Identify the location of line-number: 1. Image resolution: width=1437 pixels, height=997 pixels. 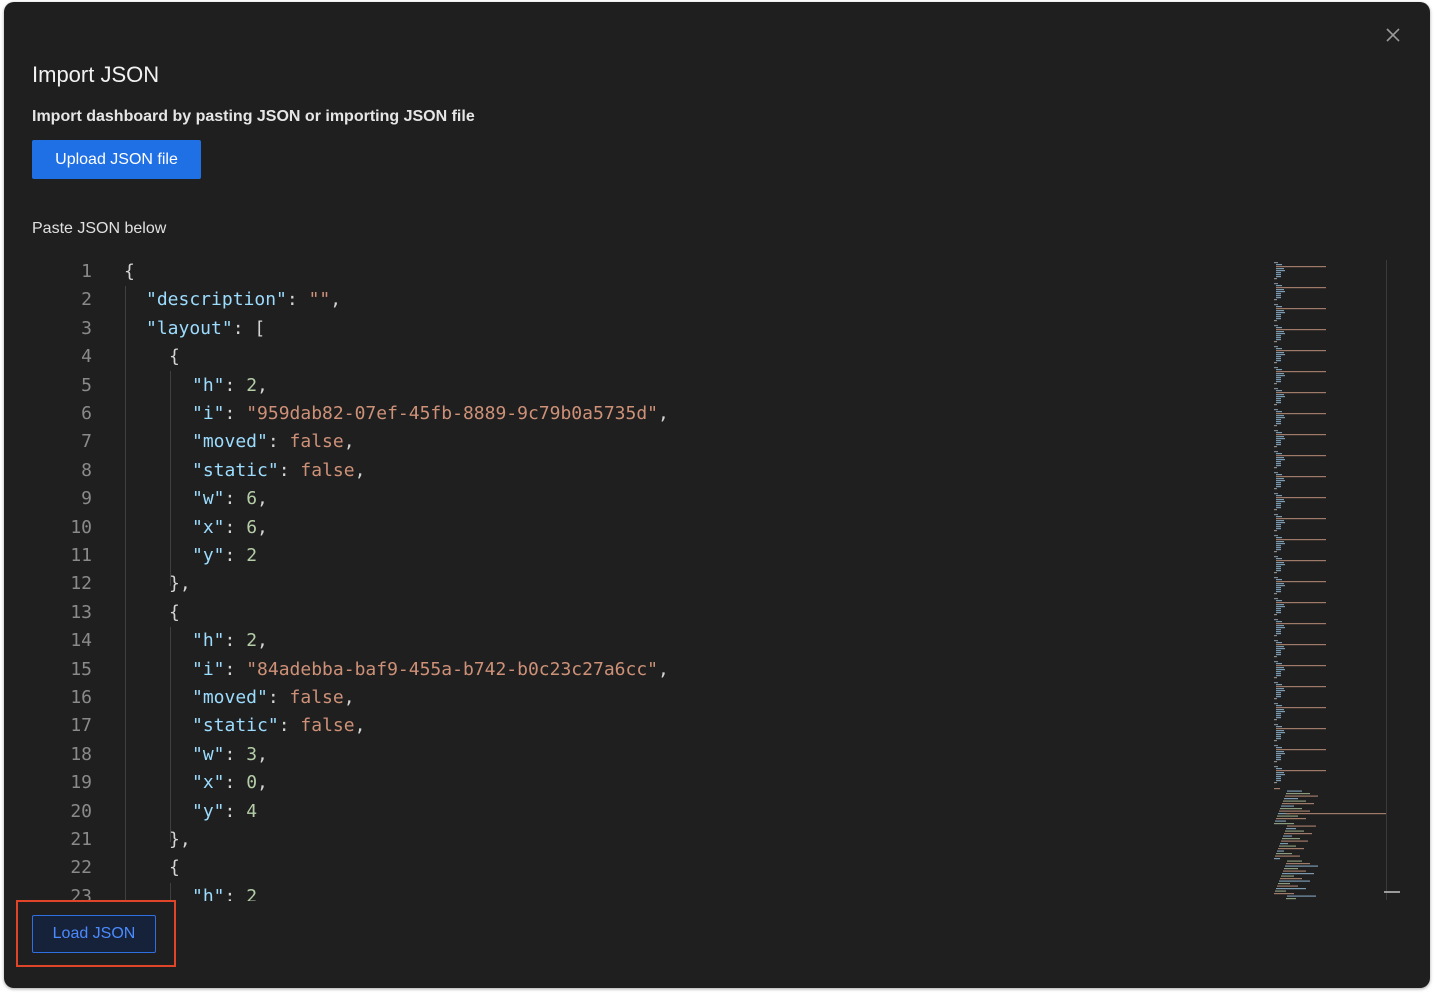
(86, 271).